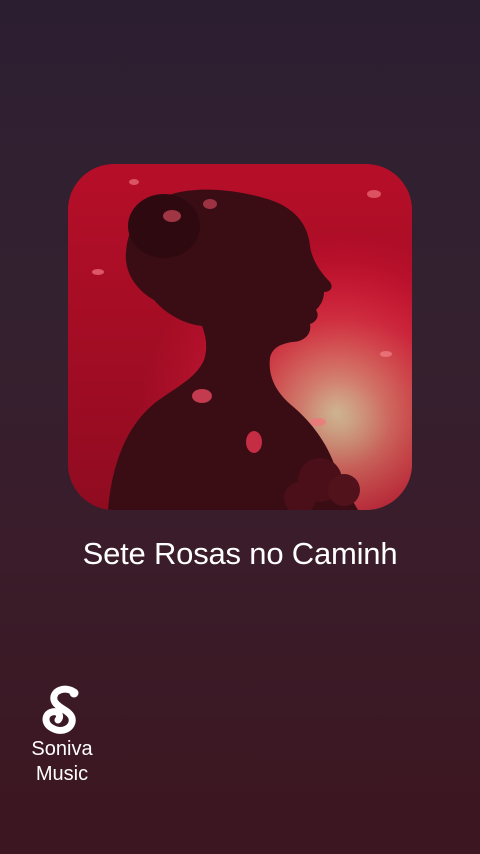 The image size is (480, 854). I want to click on brand-name-line1: Soniva, so click(62, 749).